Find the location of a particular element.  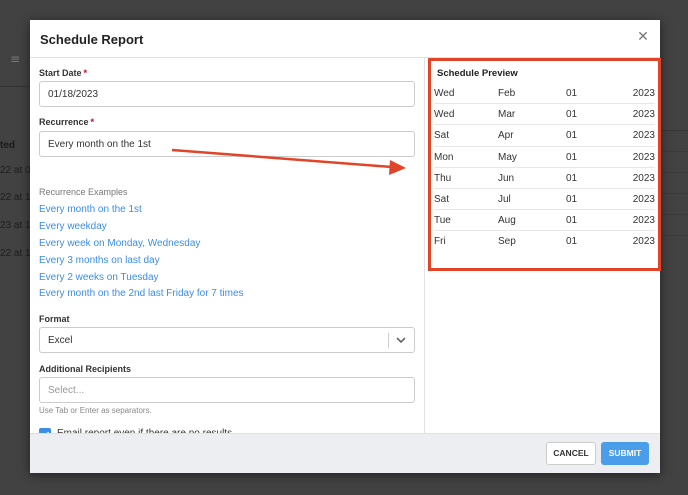

format-selected-value: Excel is located at coordinates (60, 340).